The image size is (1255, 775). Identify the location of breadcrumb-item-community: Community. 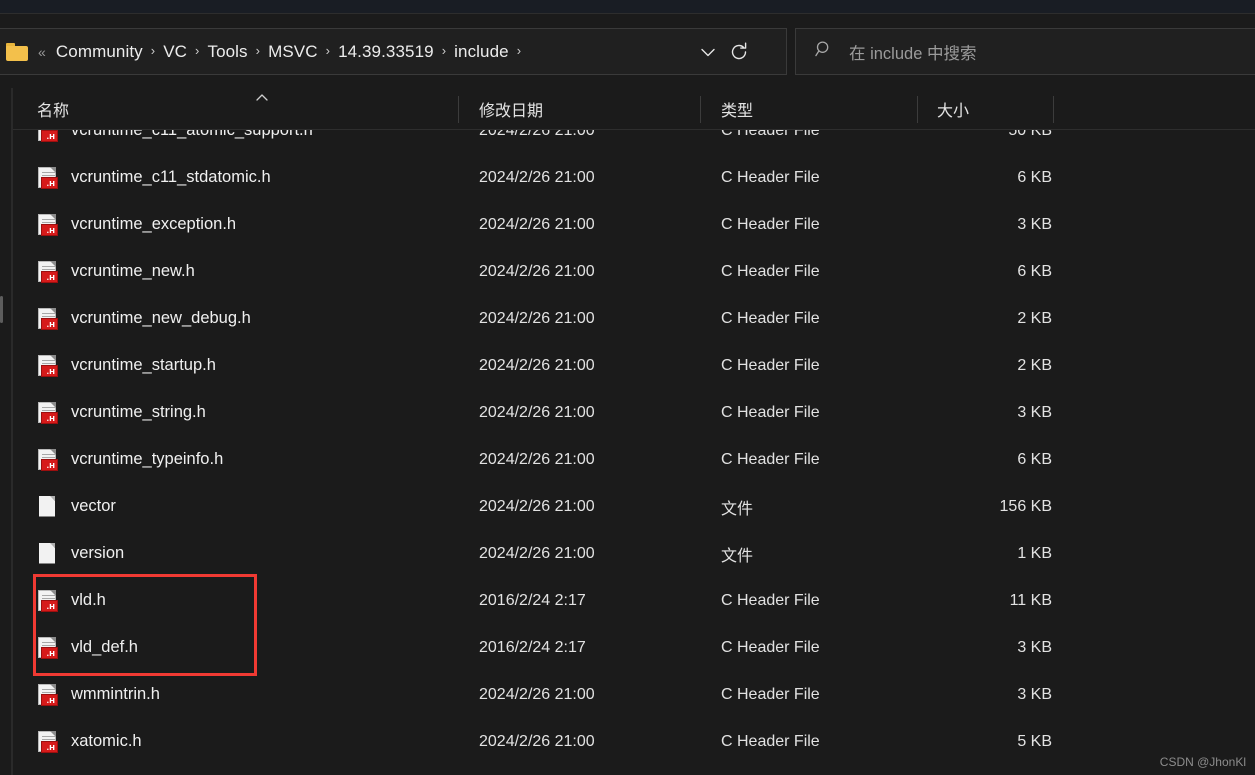
(99, 52).